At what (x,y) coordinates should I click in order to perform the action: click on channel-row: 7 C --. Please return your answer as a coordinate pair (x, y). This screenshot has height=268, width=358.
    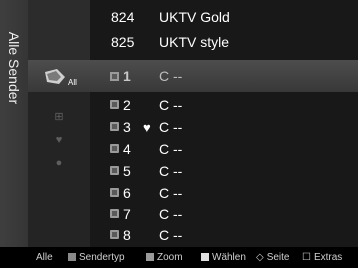
    Looking at the image, I should click on (224, 214).